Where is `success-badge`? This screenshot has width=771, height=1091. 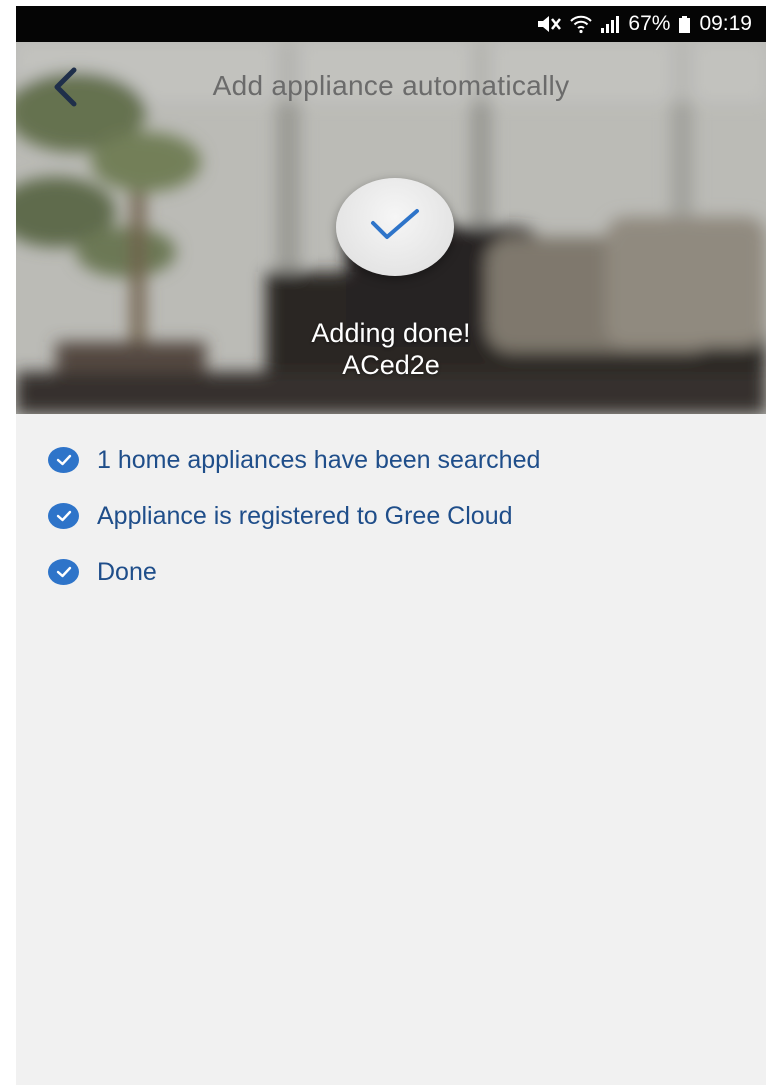
success-badge is located at coordinates (395, 227).